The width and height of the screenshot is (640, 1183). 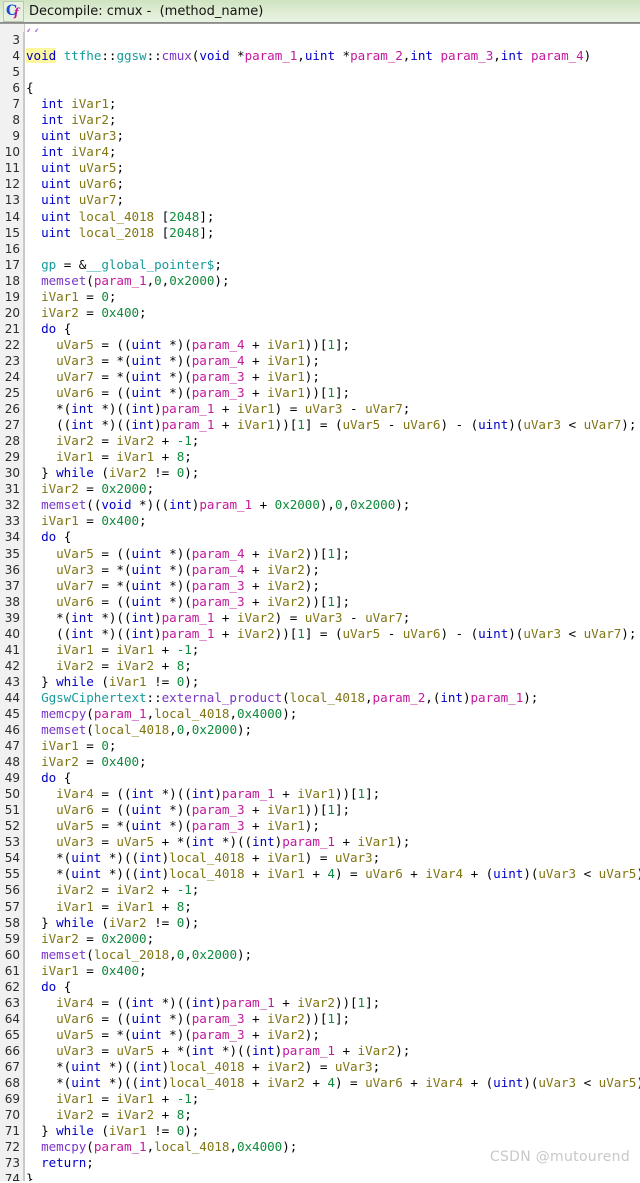 I want to click on code-text: uVar5 = ((uint *)(param_4 + iVar1))[1];, so click(x=187, y=345).